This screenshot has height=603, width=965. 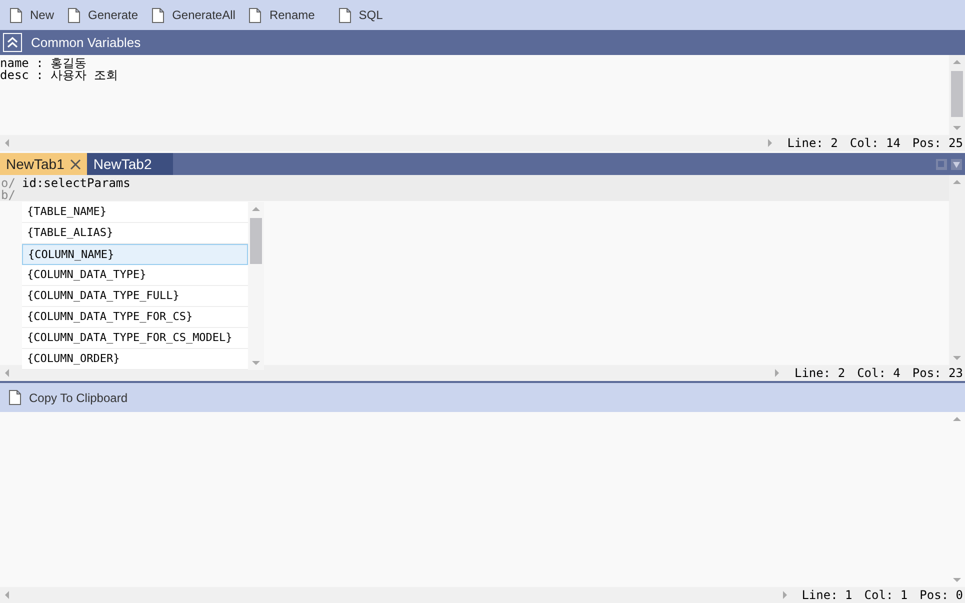 I want to click on status-text: Pos: 23, so click(x=937, y=373).